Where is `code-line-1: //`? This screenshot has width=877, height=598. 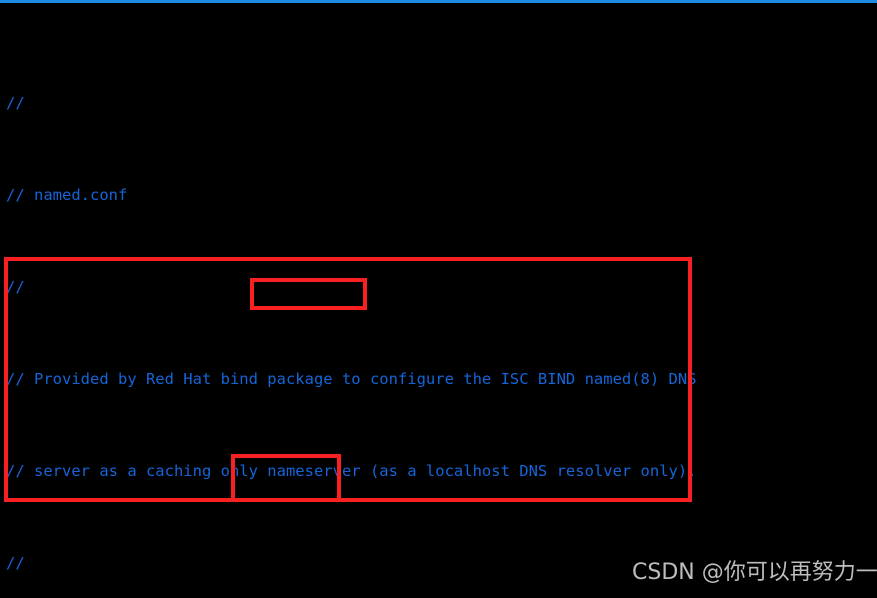
code-line-1: // is located at coordinates (438, 103).